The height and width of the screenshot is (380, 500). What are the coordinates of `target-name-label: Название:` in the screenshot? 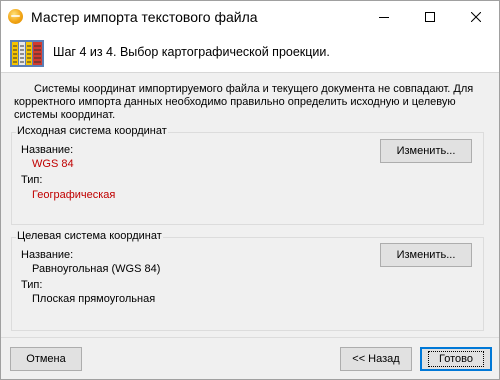 It's located at (47, 255).